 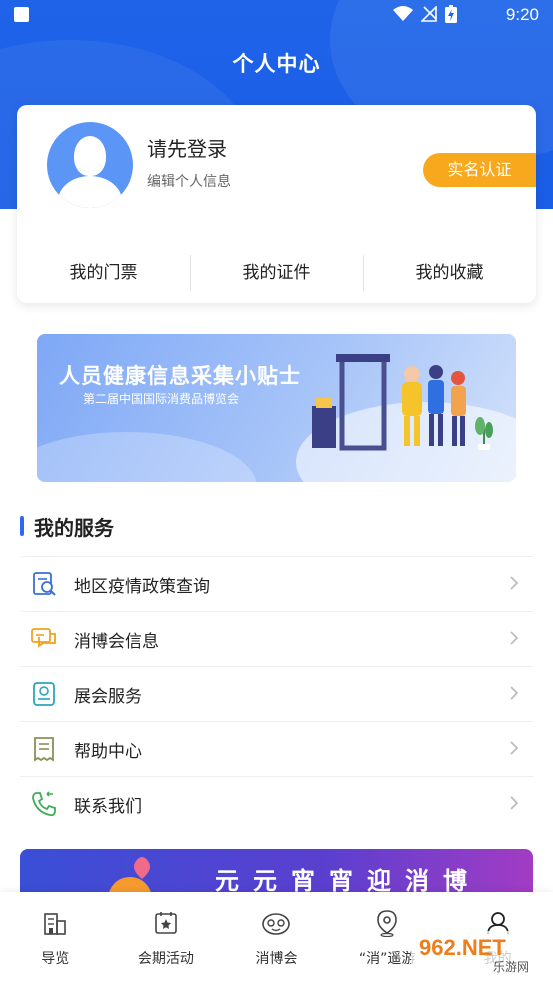 I want to click on notification-icon, so click(x=21, y=14).